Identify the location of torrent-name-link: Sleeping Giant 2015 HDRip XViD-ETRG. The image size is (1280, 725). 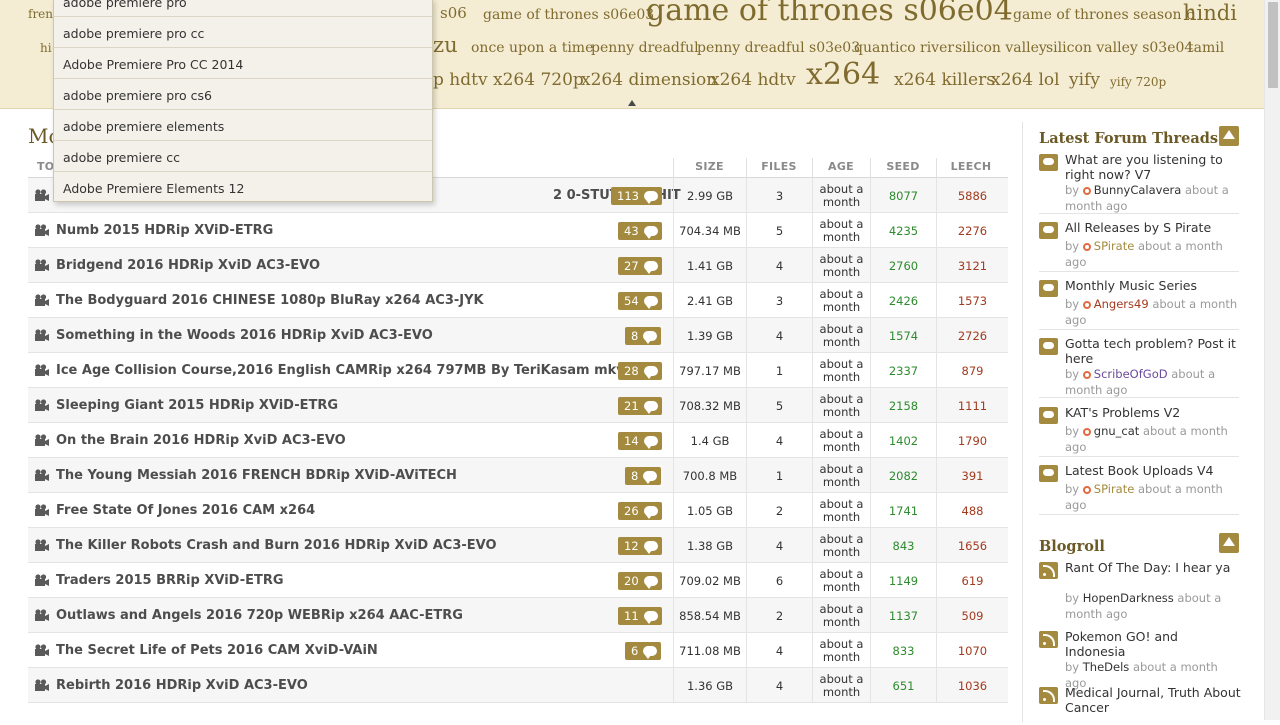
(197, 405).